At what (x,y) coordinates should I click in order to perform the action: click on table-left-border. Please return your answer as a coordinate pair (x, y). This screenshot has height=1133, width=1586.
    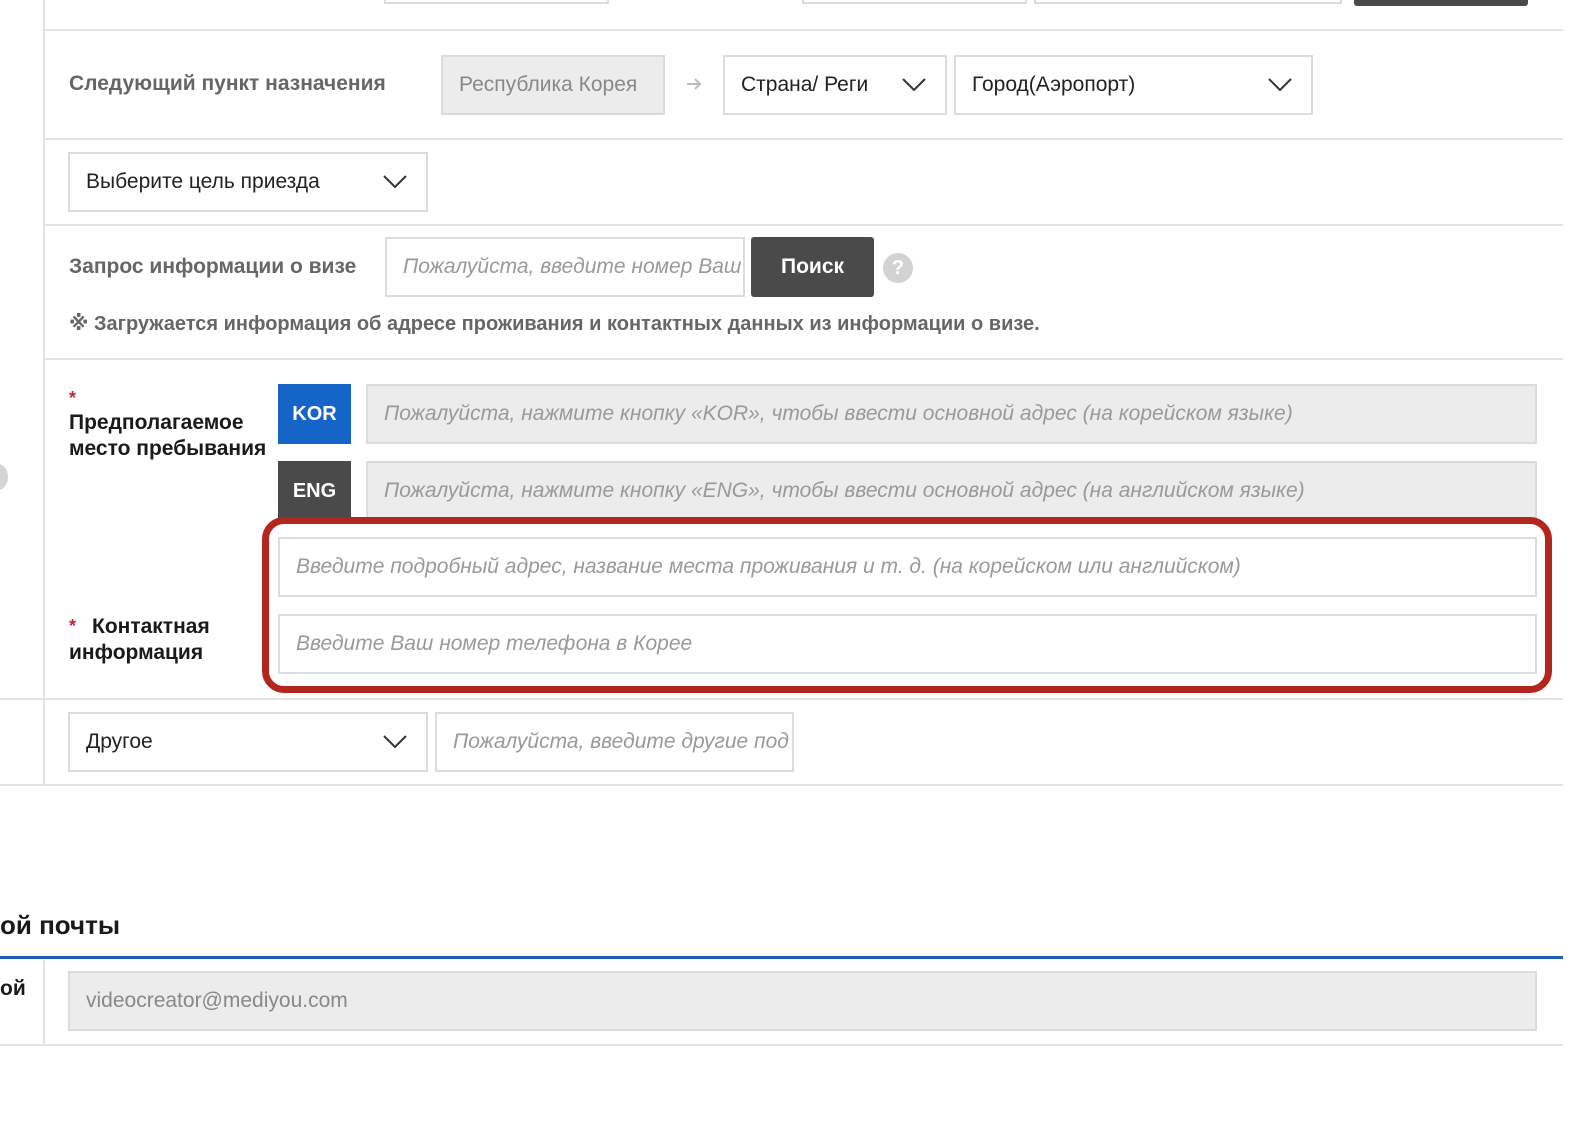
    Looking at the image, I should click on (44, 393).